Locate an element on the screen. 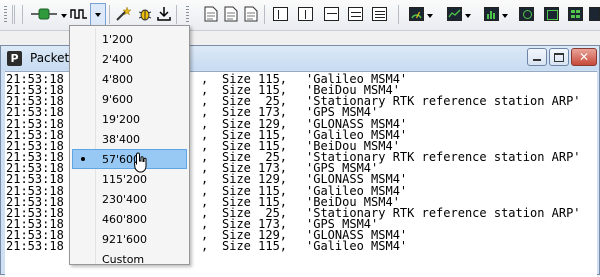 The height and width of the screenshot is (277, 600). minimize-button is located at coordinates (537, 57).